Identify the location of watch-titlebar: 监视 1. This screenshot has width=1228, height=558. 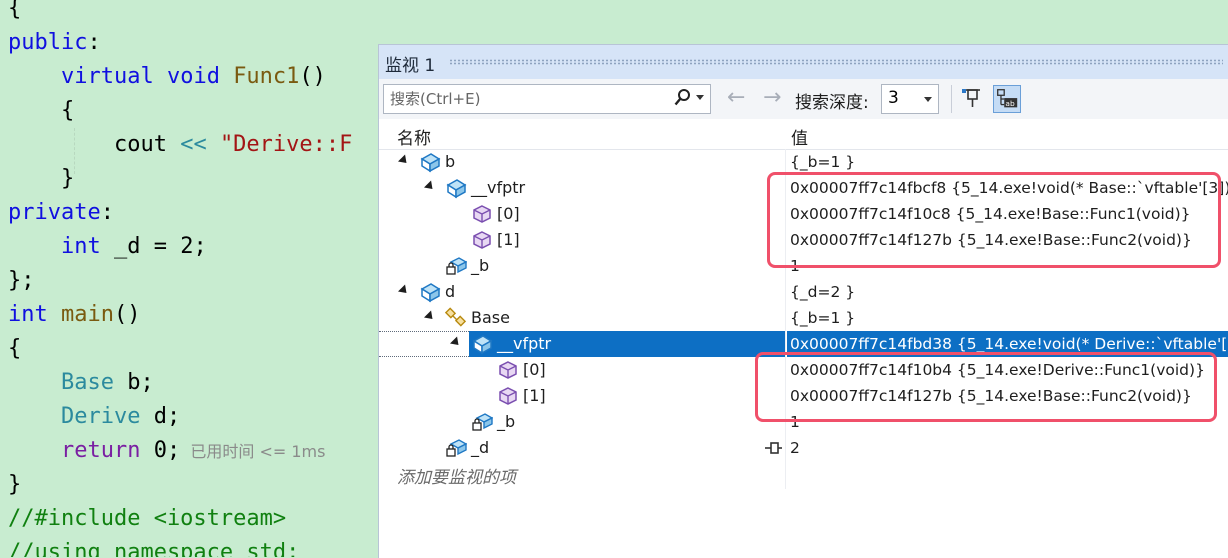
(803, 62).